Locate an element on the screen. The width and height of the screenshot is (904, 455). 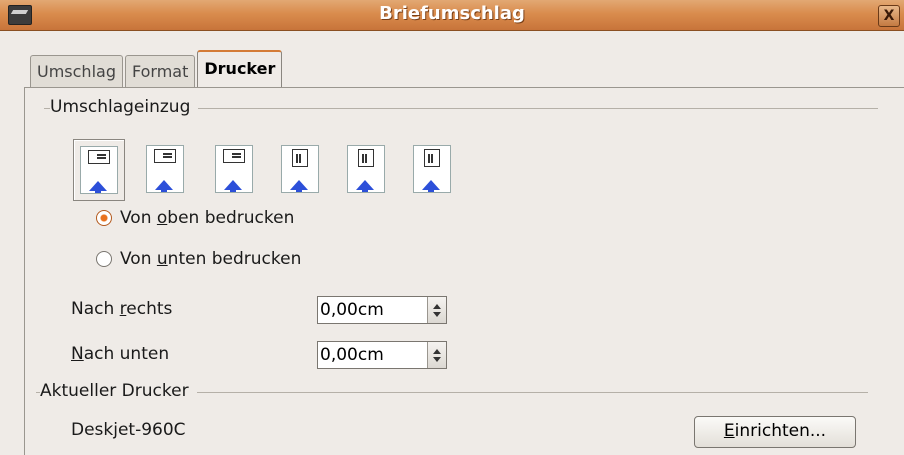
printer-name: Deskjet-960C is located at coordinates (128, 430).